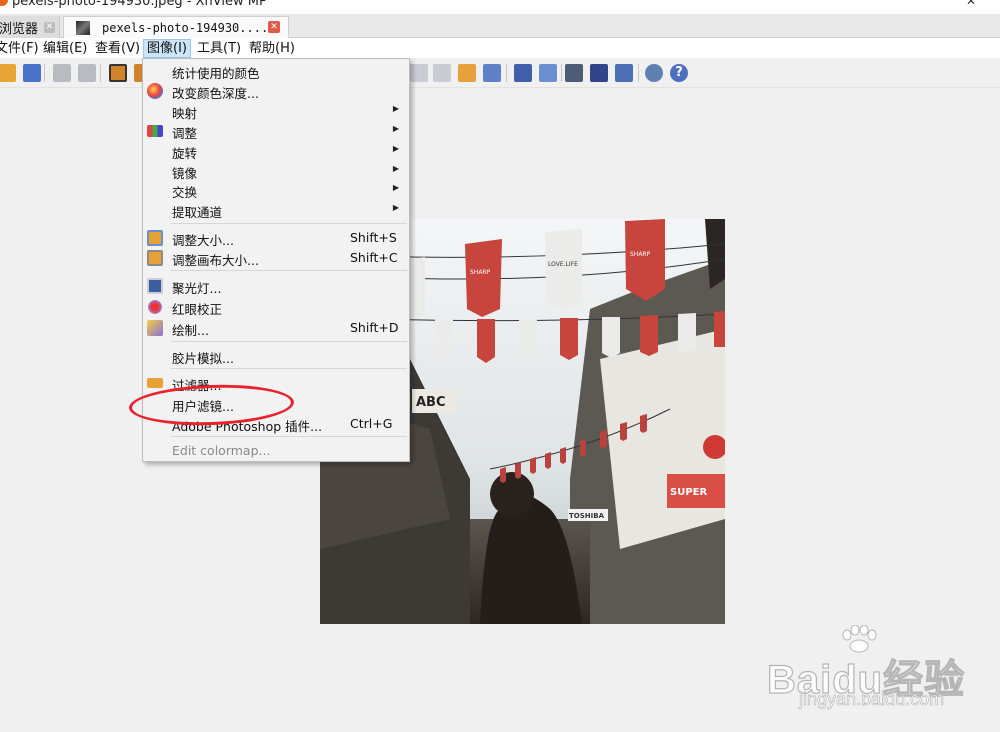 The image size is (1000, 732). What do you see at coordinates (872, 699) in the screenshot?
I see `watermark-site: jingyan.baidu.com` at bounding box center [872, 699].